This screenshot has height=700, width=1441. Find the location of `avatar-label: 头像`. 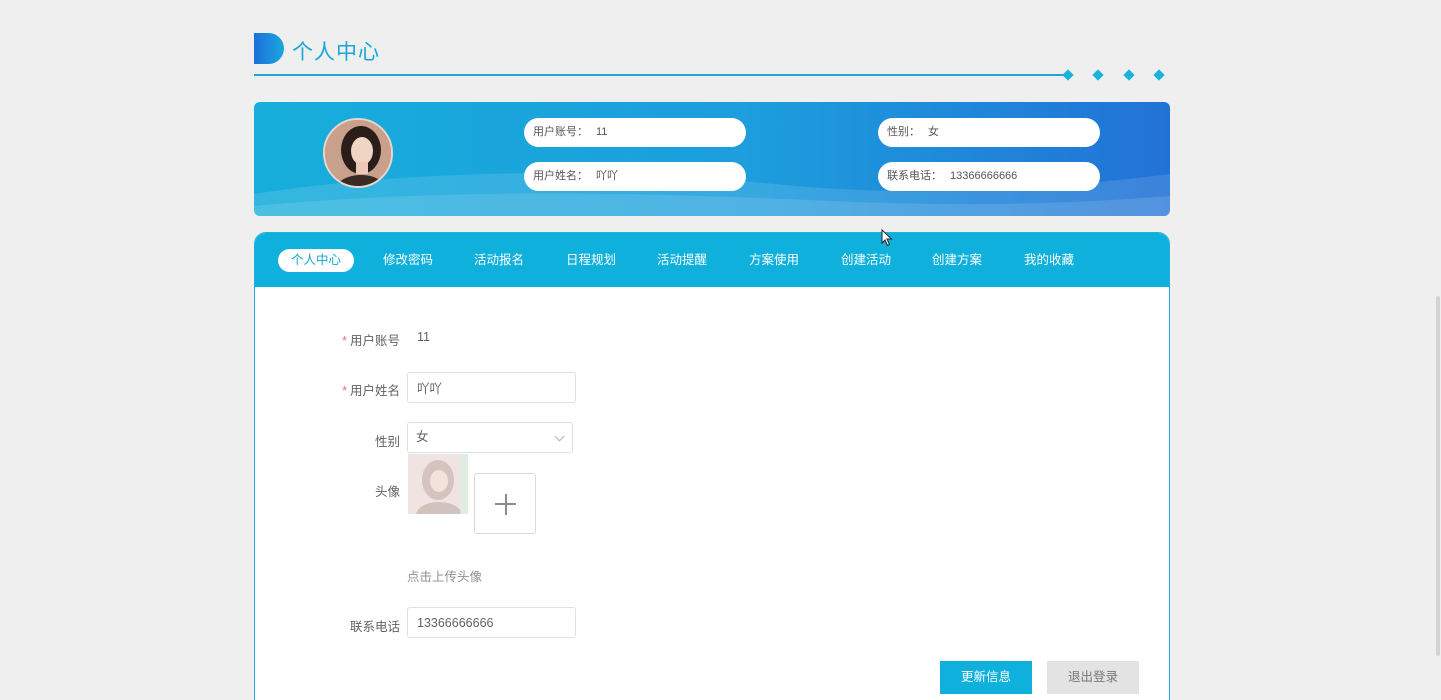

avatar-label: 头像 is located at coordinates (387, 492).